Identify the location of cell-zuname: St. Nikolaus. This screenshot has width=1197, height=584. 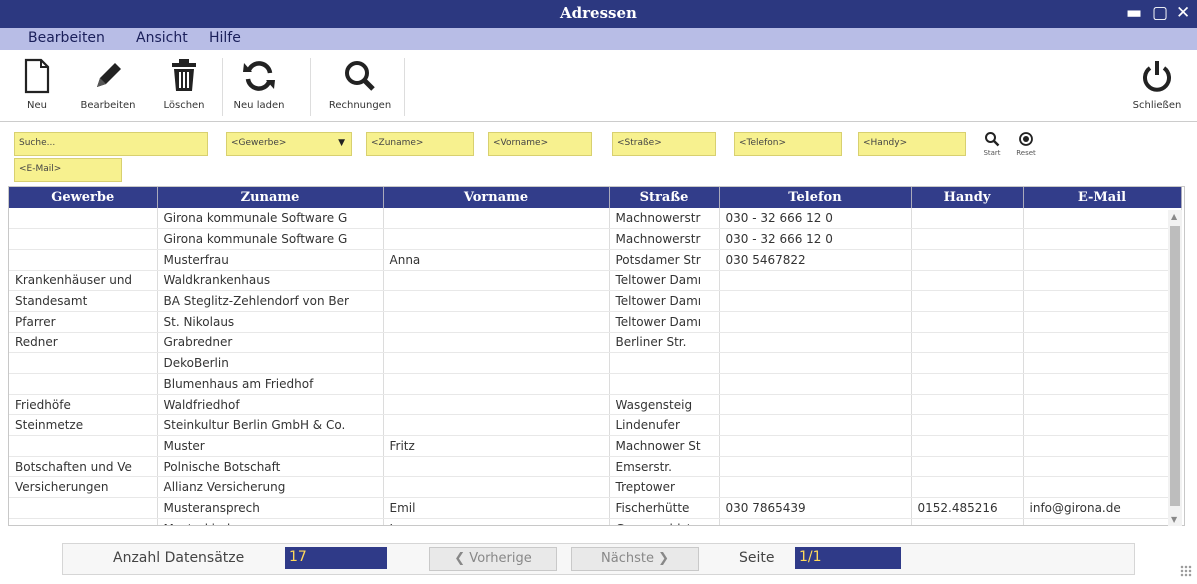
(270, 322).